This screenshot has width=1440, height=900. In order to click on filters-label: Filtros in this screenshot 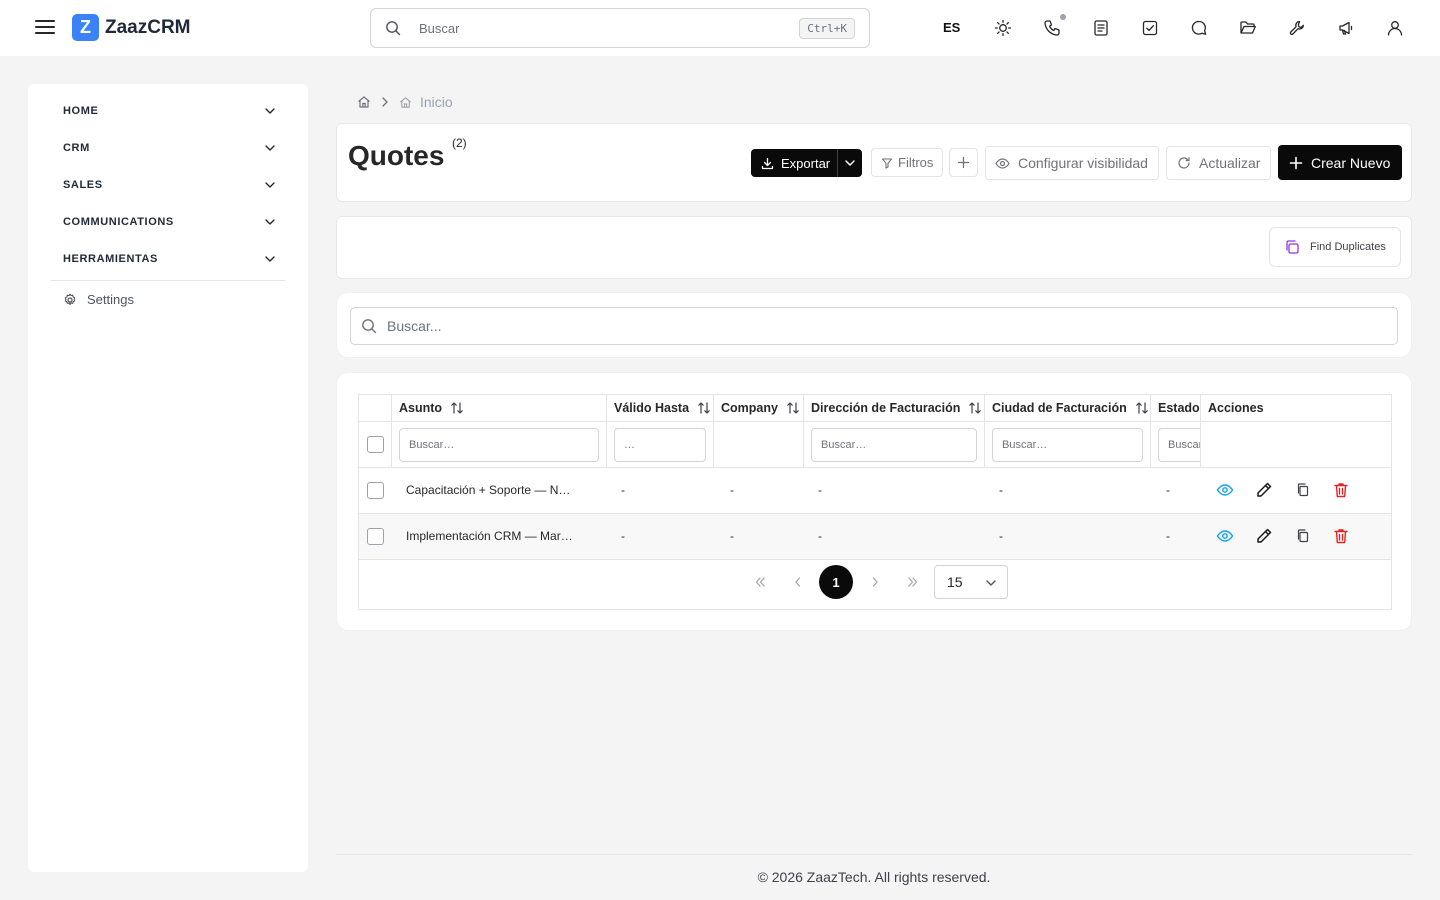, I will do `click(916, 162)`.